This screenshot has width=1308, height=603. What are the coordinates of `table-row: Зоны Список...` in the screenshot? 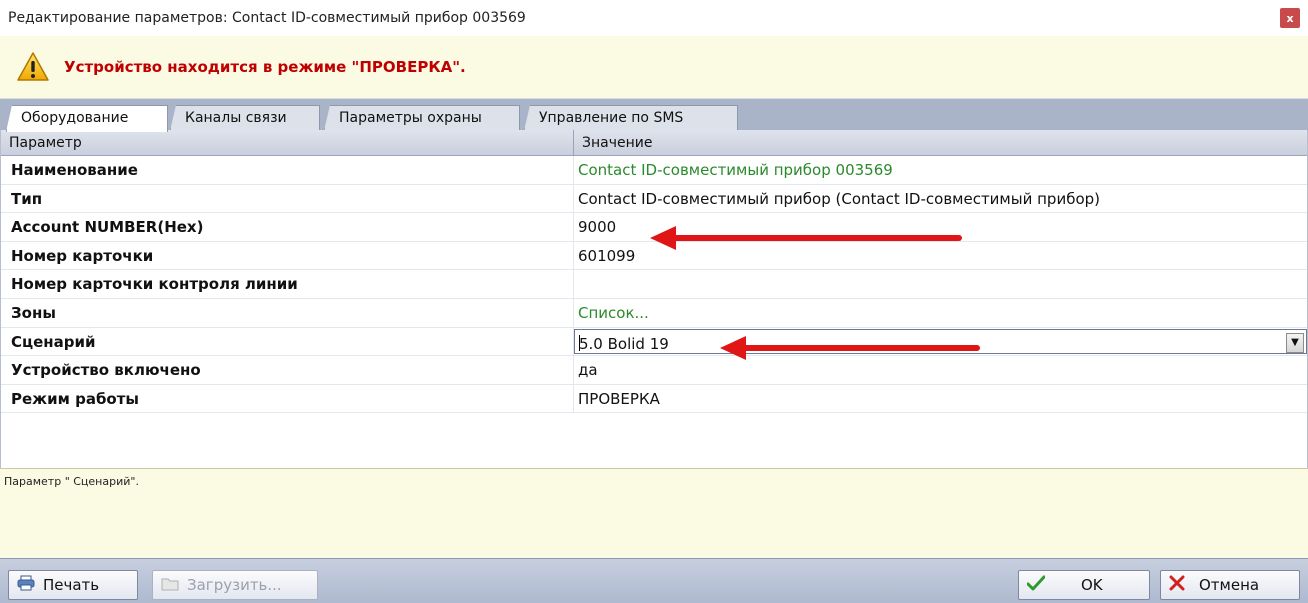 It's located at (654, 313).